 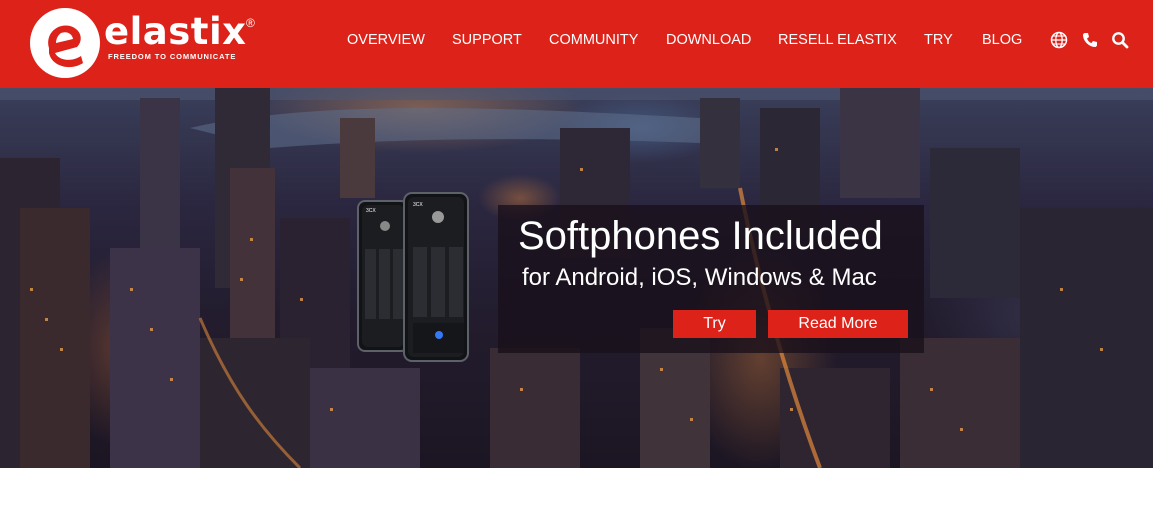 I want to click on hero-subtitle: for Android, iOS, Windows & Mac, so click(x=699, y=277).